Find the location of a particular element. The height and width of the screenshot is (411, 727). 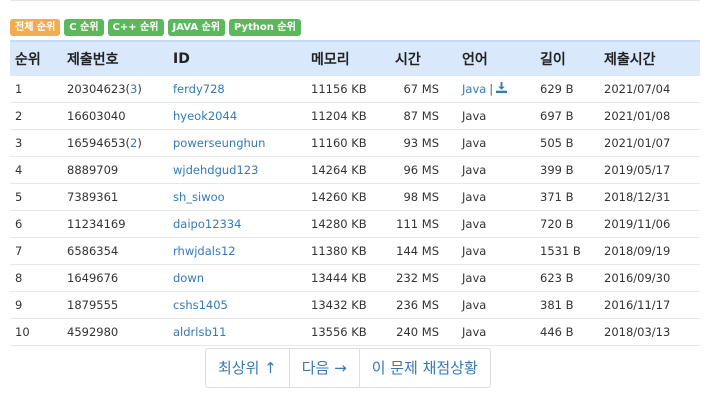

submission-count-link: 2 is located at coordinates (133, 143).